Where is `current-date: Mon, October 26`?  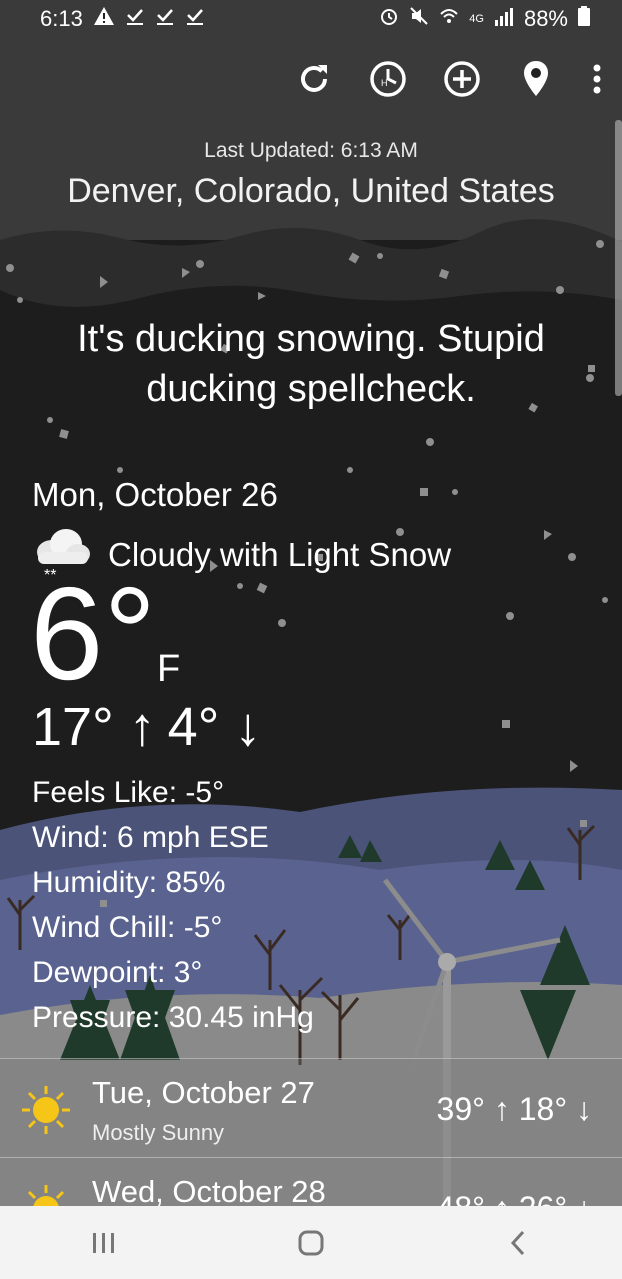 current-date: Mon, October 26 is located at coordinates (155, 494).